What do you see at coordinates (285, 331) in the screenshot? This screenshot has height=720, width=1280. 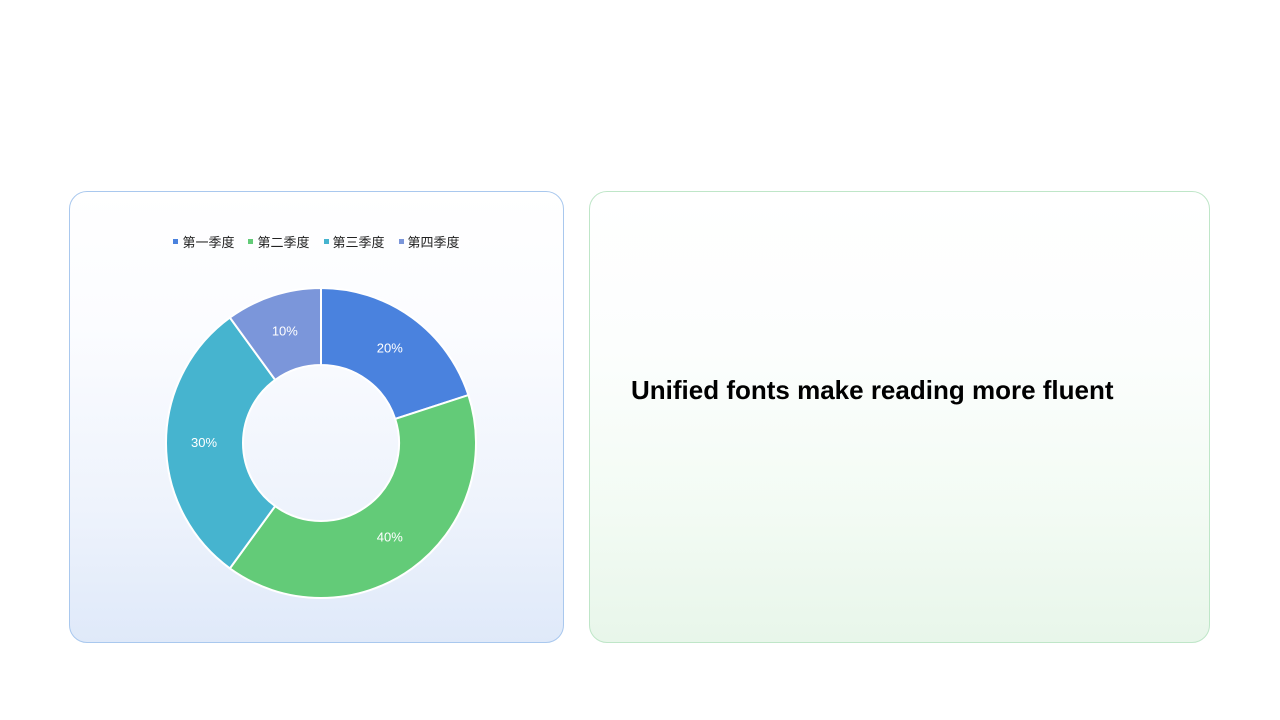 I see `data-label-4: 10%` at bounding box center [285, 331].